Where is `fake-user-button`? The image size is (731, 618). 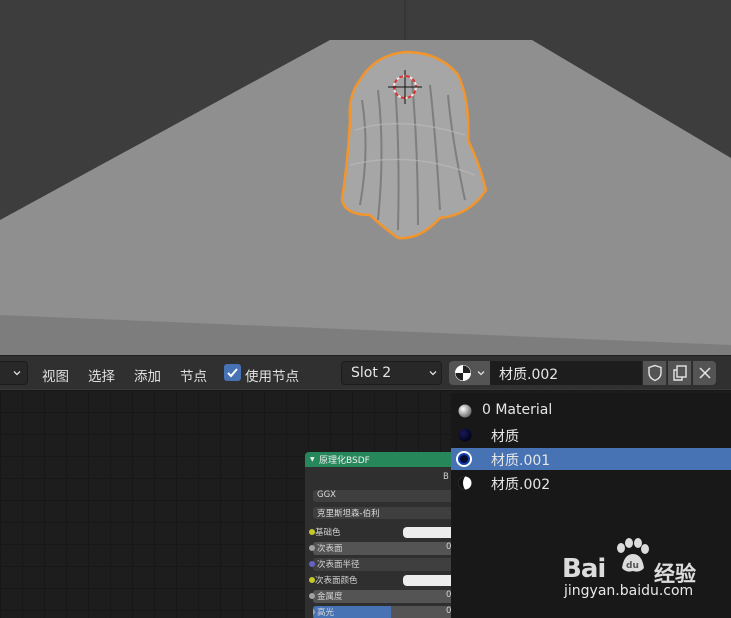 fake-user-button is located at coordinates (654, 373).